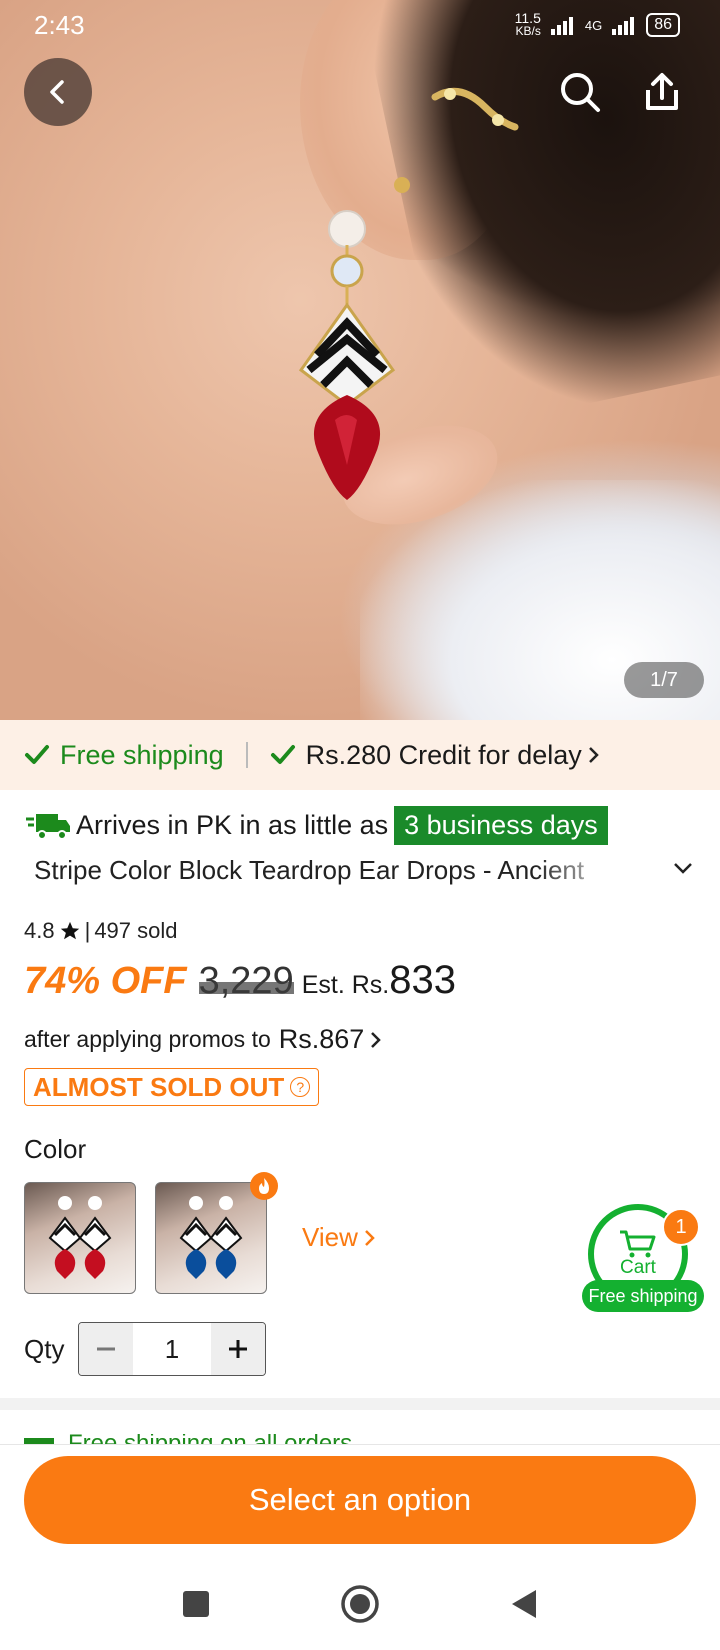 The height and width of the screenshot is (1650, 720). I want to click on flame-icon, so click(264, 1186).